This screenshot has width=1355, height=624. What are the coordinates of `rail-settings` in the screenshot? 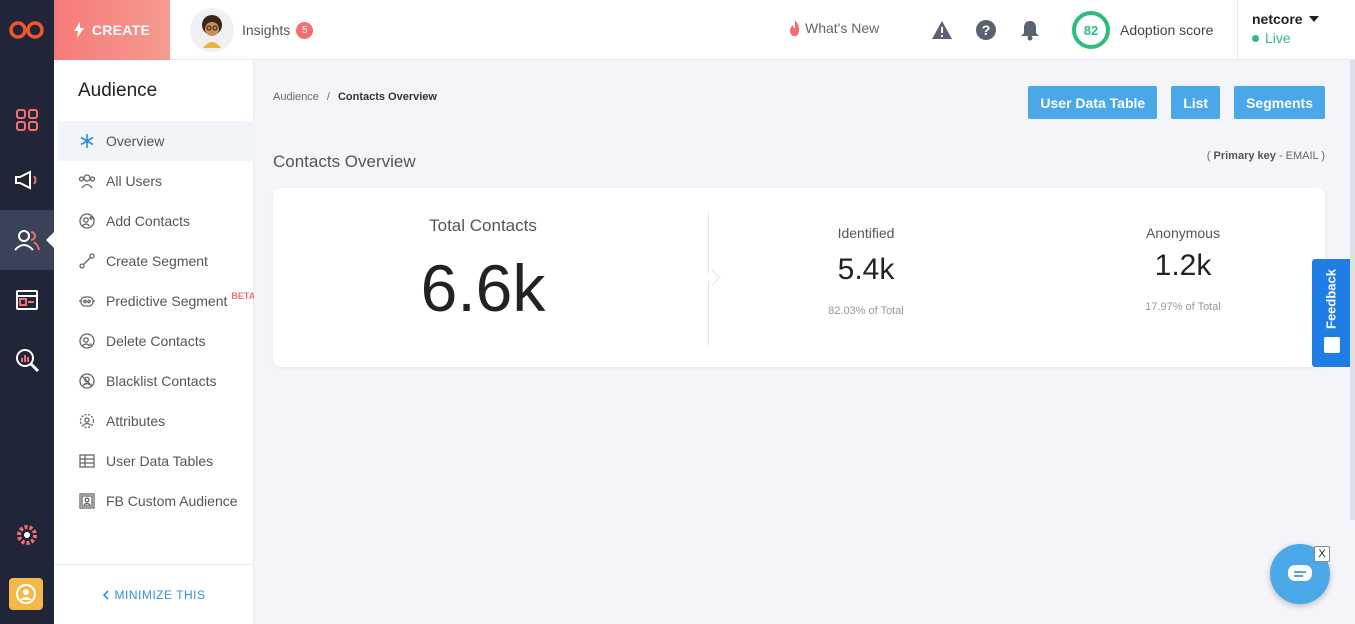 It's located at (27, 535).